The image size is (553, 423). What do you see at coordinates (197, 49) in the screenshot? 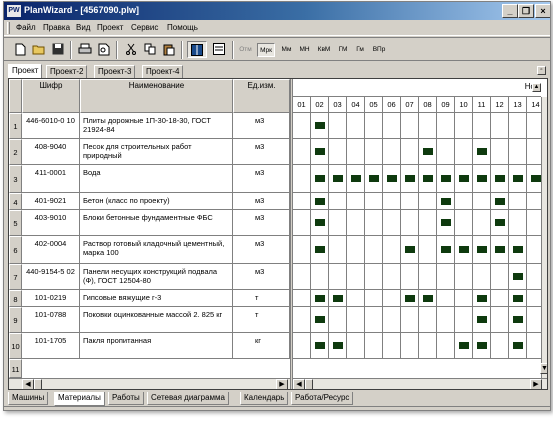
I see `table-view-icon` at bounding box center [197, 49].